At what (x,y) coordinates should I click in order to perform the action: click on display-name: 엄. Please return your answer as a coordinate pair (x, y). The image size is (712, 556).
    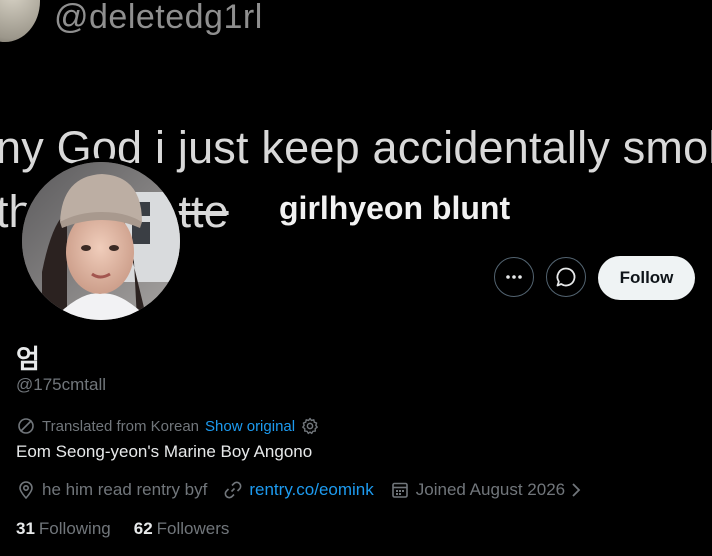
    Looking at the image, I should click on (28, 360).